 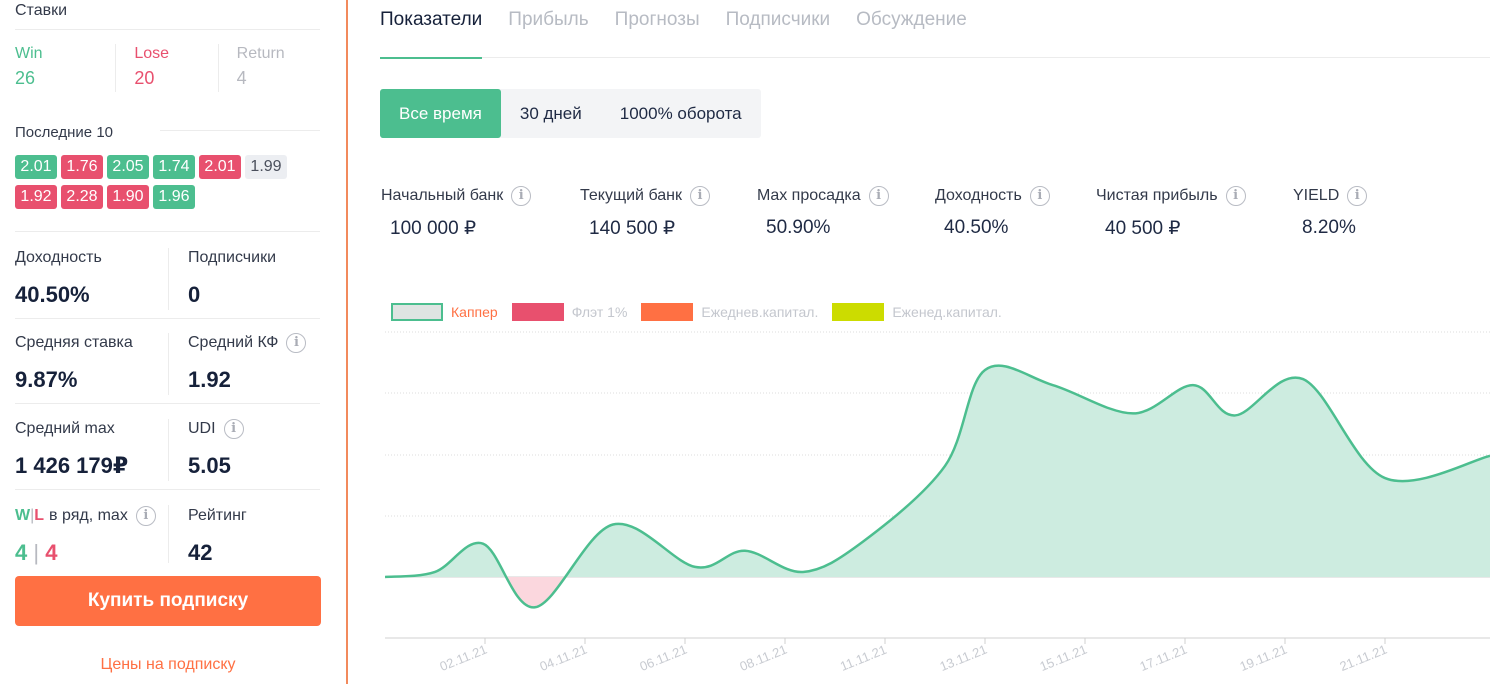 What do you see at coordinates (263, 363) in the screenshot?
I see `avg-kf-stat: Средний КФ i 1.92` at bounding box center [263, 363].